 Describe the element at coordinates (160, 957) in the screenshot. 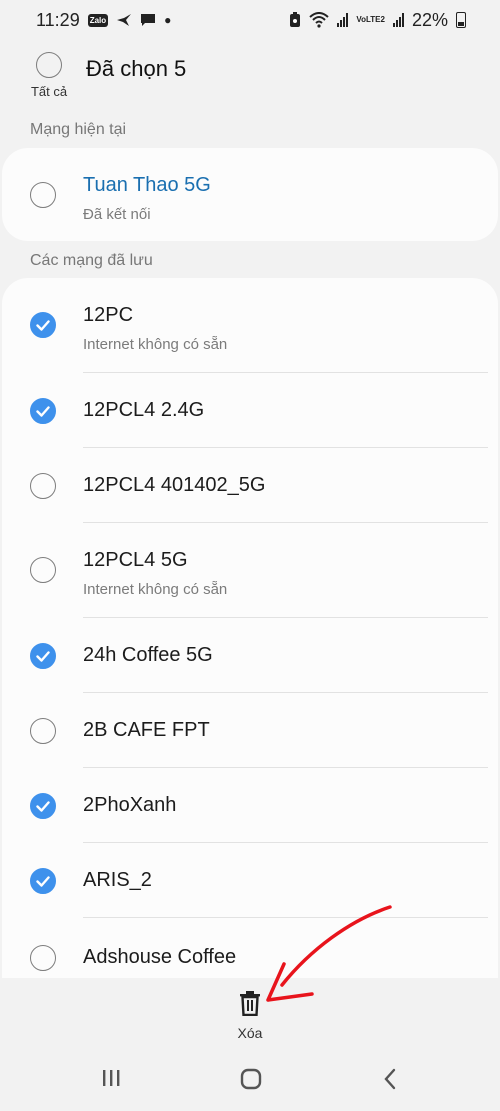

I see `network-name: Adshouse Coffee` at that location.